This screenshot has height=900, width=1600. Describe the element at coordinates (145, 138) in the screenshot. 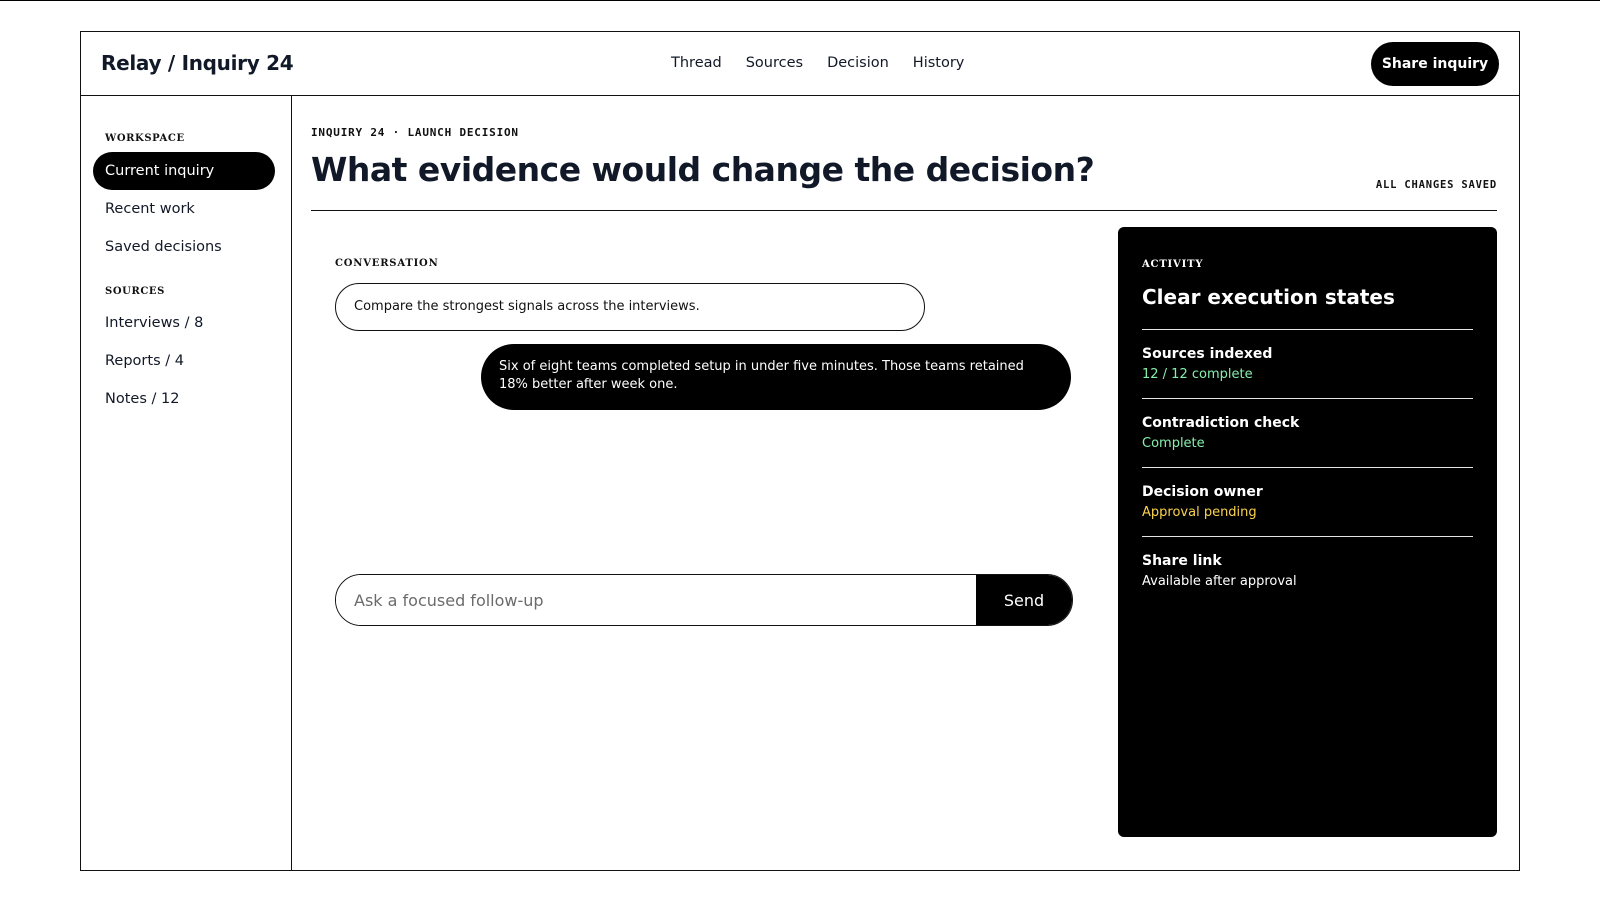

I see `sidebar-section-workspace: WORKSPACE` at that location.